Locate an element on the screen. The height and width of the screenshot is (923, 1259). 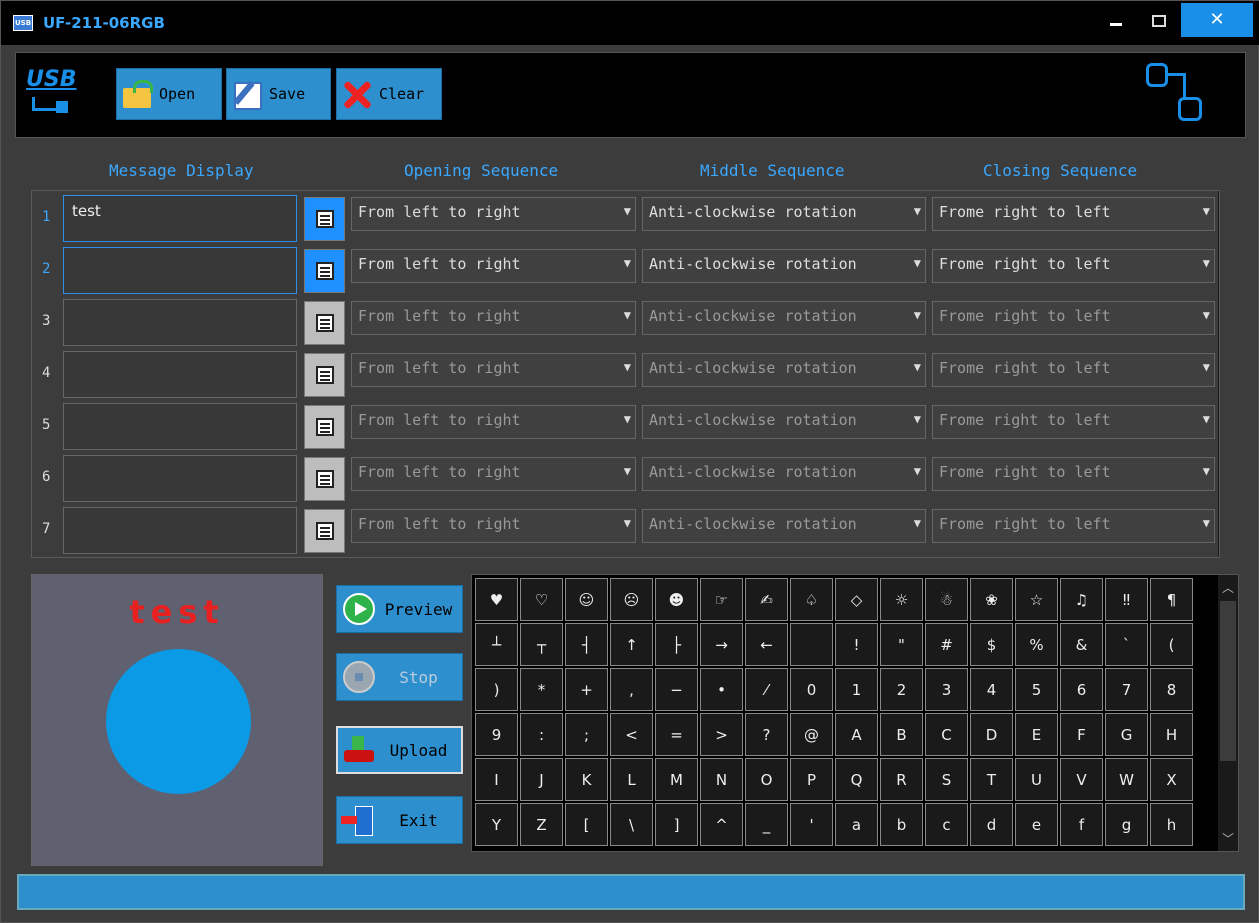
symbol-cell: e is located at coordinates (1036, 824).